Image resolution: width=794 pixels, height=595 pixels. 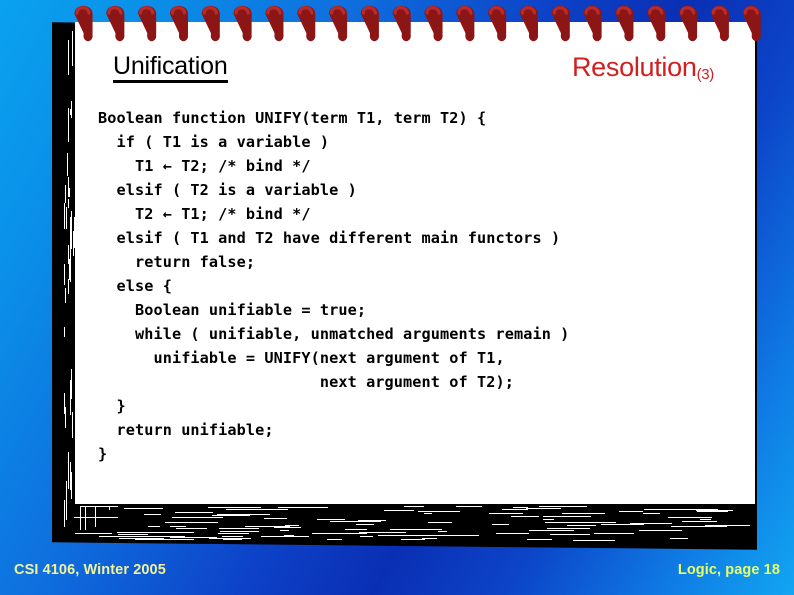 I want to click on footer-course-label: CSI 4106, Winter 2005, so click(x=90, y=570).